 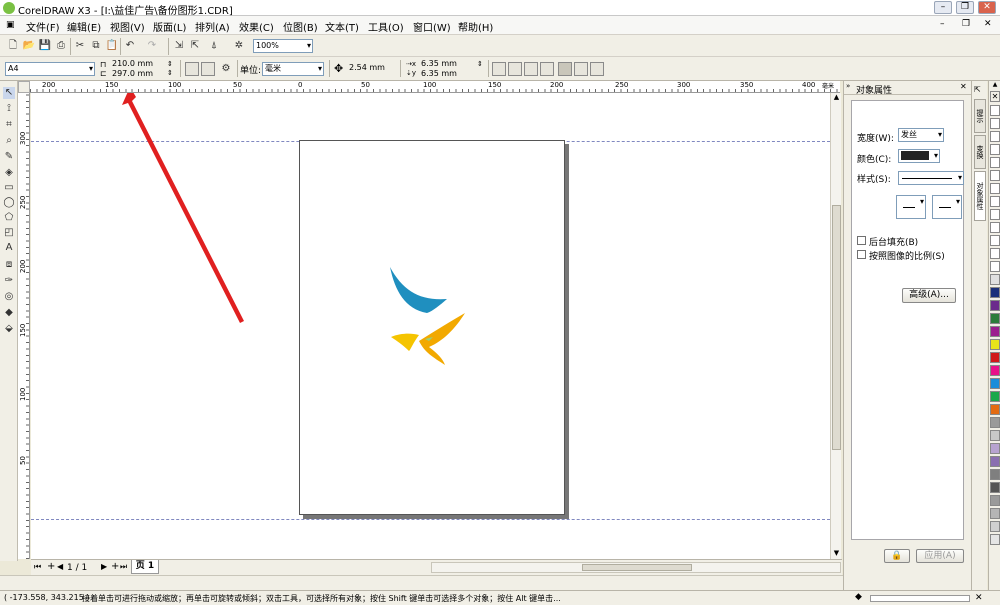 I want to click on hscroll-thumb, so click(x=637, y=567).